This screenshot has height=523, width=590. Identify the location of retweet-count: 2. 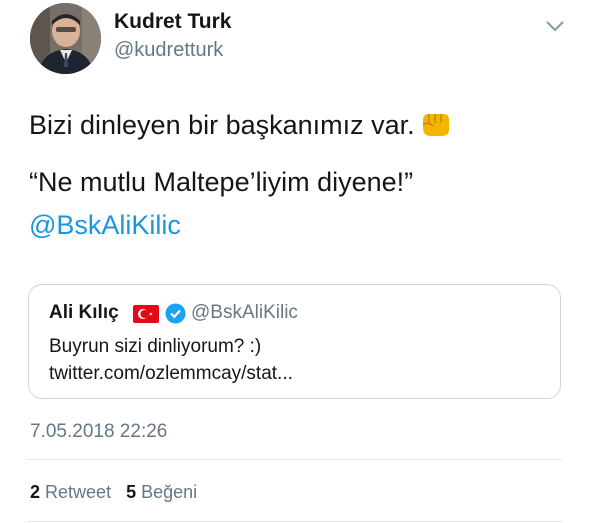
(35, 492).